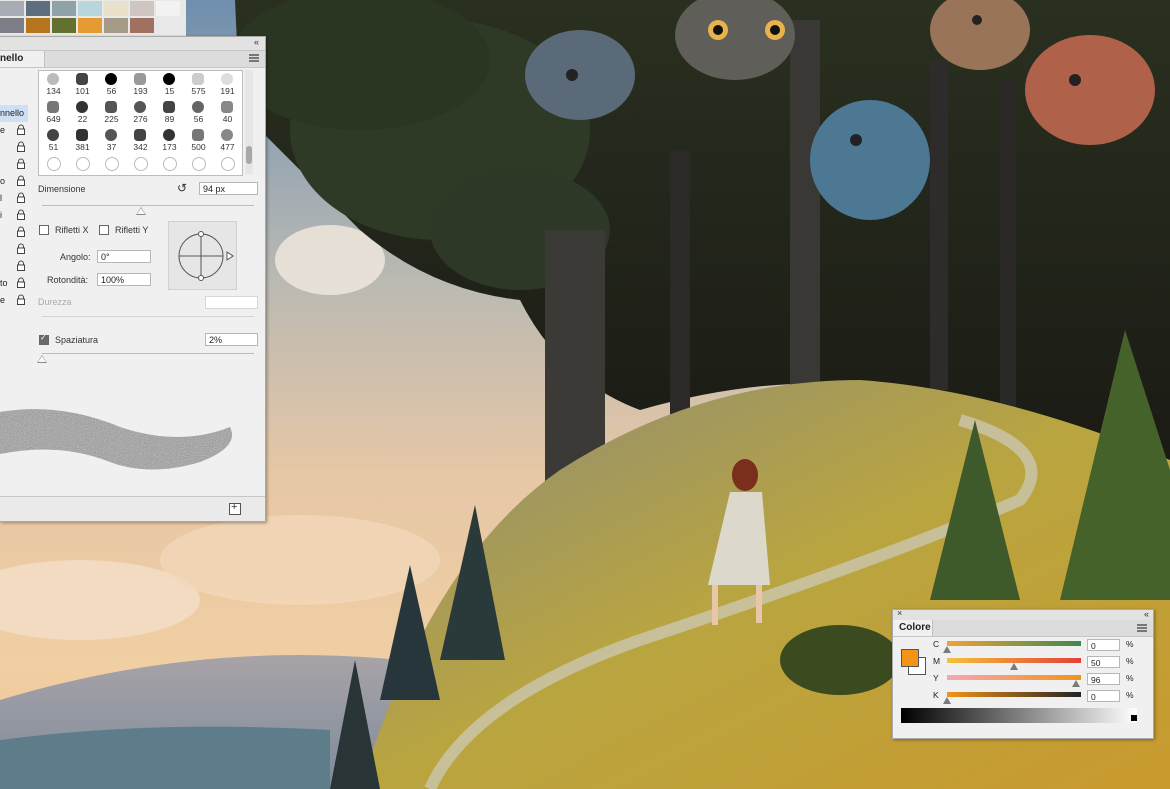 The height and width of the screenshot is (789, 1170). What do you see at coordinates (198, 84) in the screenshot?
I see `brush-tip: 575` at bounding box center [198, 84].